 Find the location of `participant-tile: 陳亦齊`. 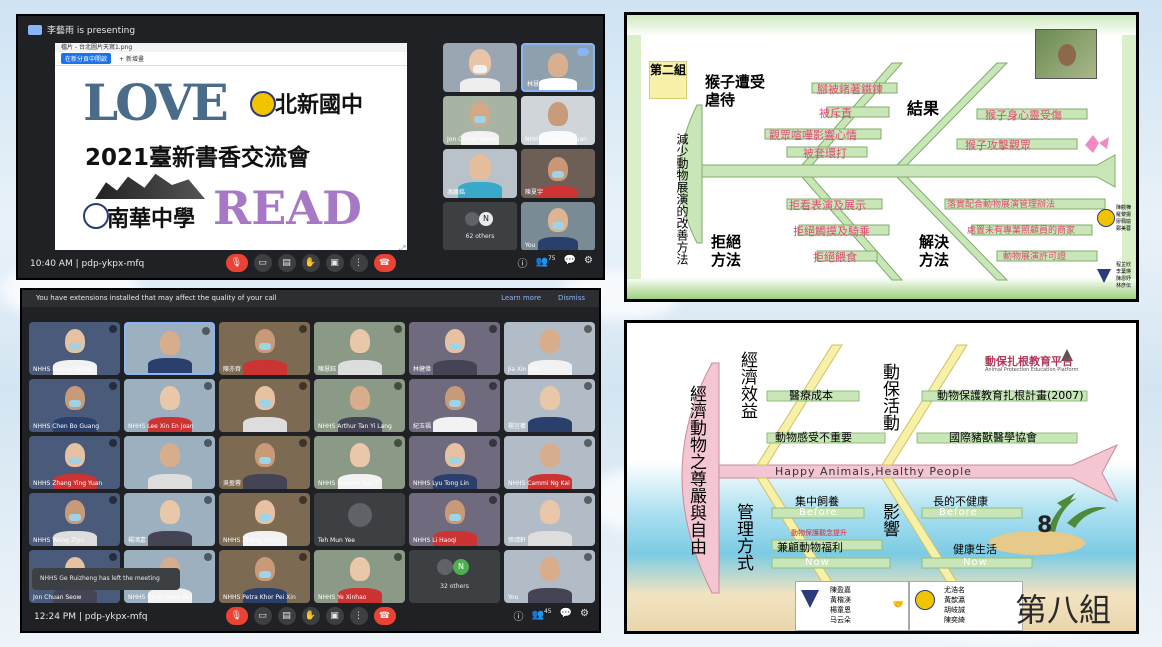

participant-tile: 陳亦齊 is located at coordinates (264, 348).